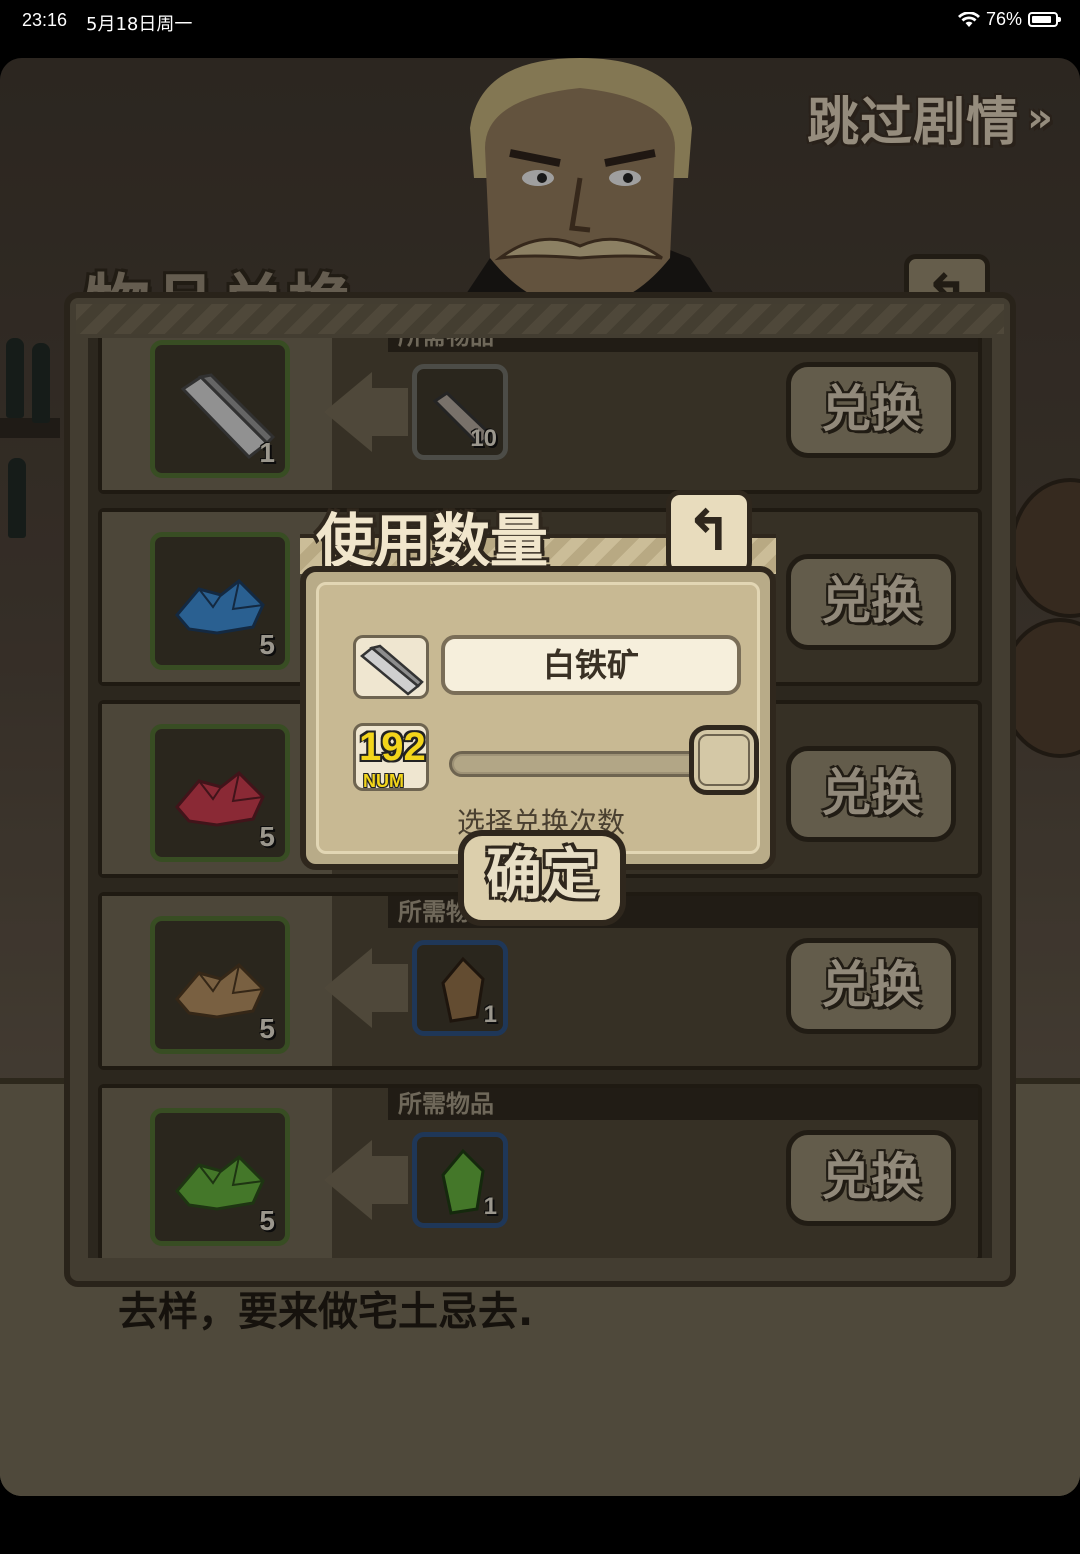  I want to click on quantity-dialog: 白铁矿 192 NUM 选择兑换次数, so click(538, 718).